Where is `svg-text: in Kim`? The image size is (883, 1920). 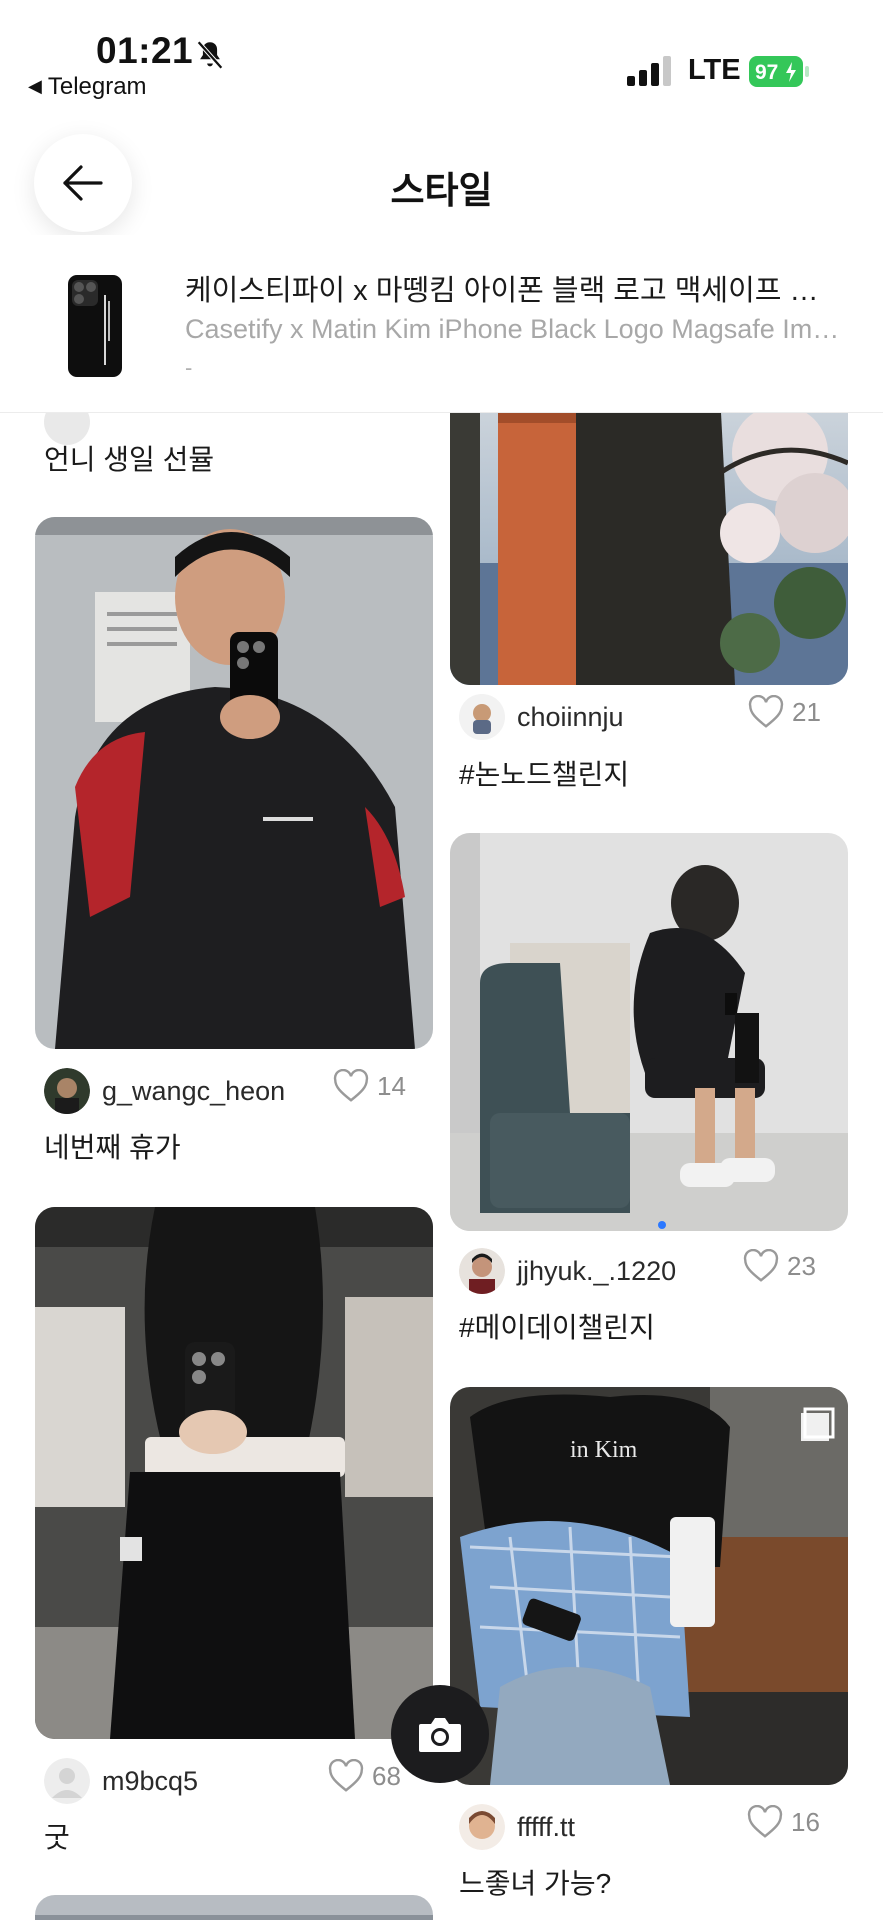 svg-text: in Kim is located at coordinates (604, 1450).